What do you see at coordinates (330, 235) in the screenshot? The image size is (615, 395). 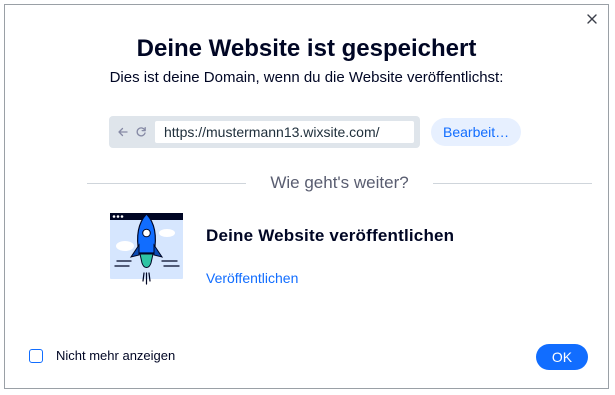 I see `publish-site-title: Deine Website veröffentlichen` at bounding box center [330, 235].